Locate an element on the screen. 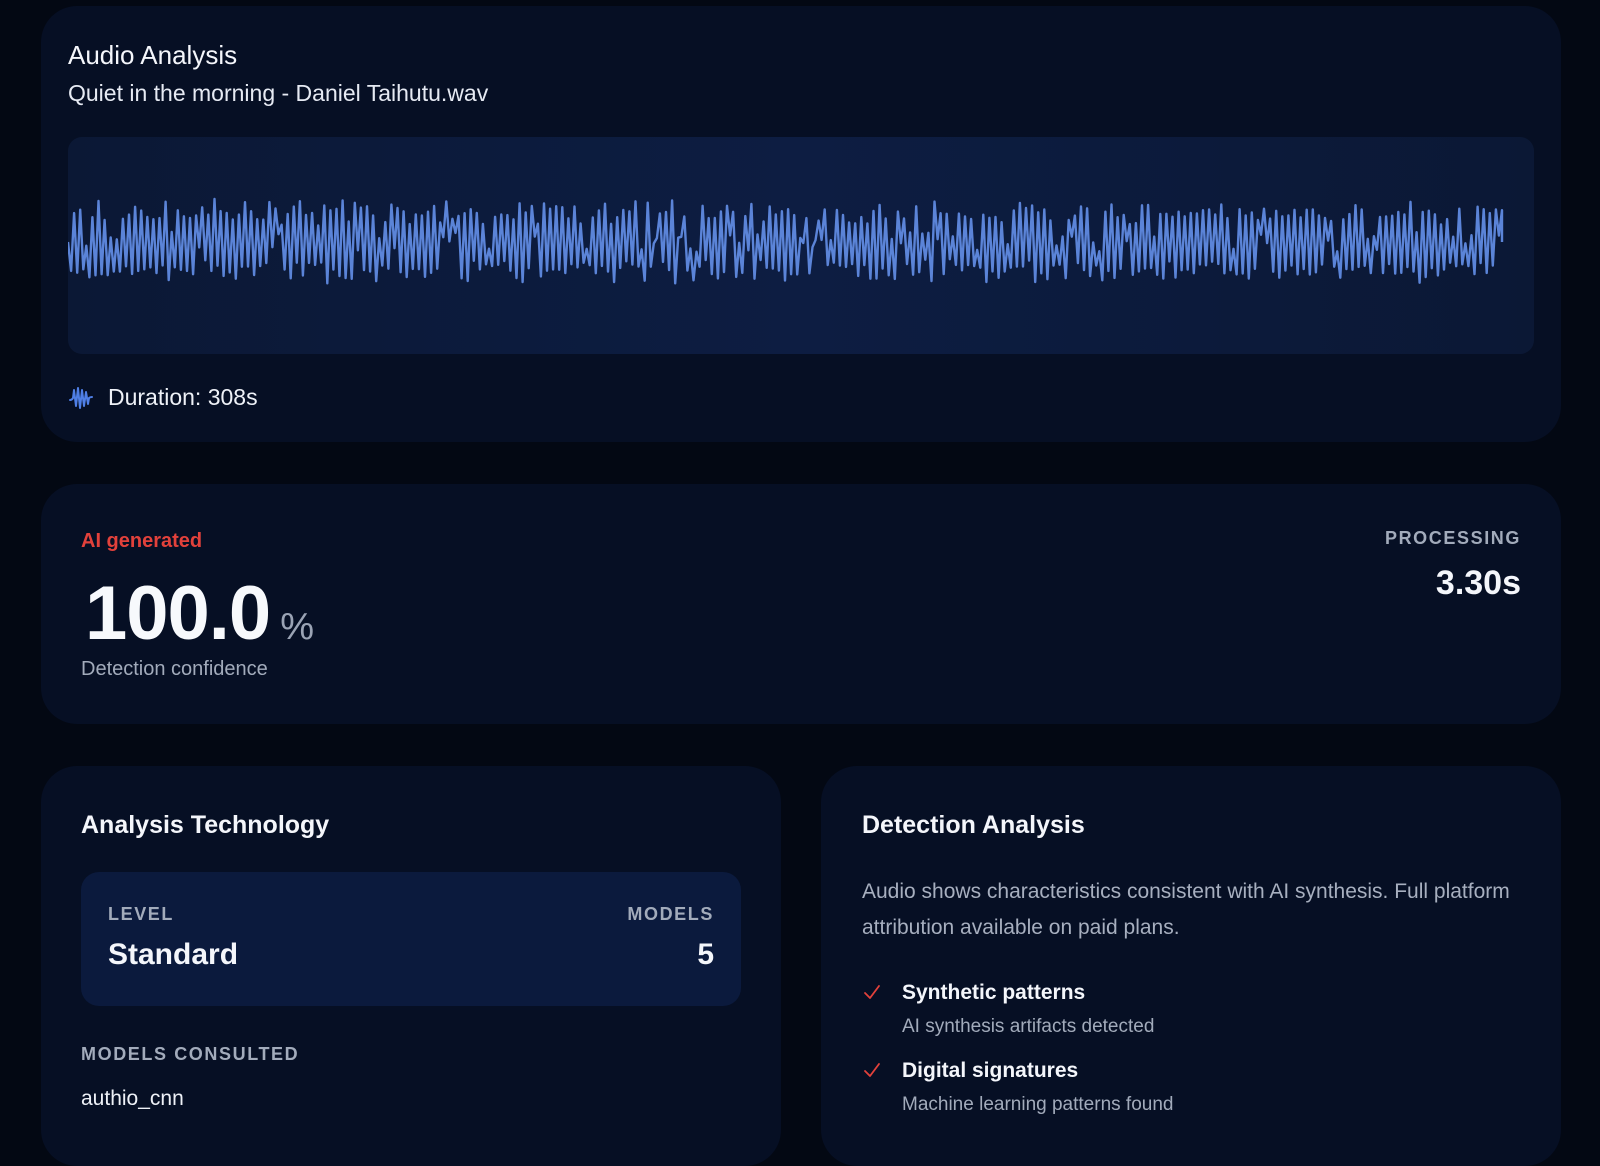 Image resolution: width=1600 pixels, height=1166 pixels. finding-title: Digital signatures is located at coordinates (990, 1070).